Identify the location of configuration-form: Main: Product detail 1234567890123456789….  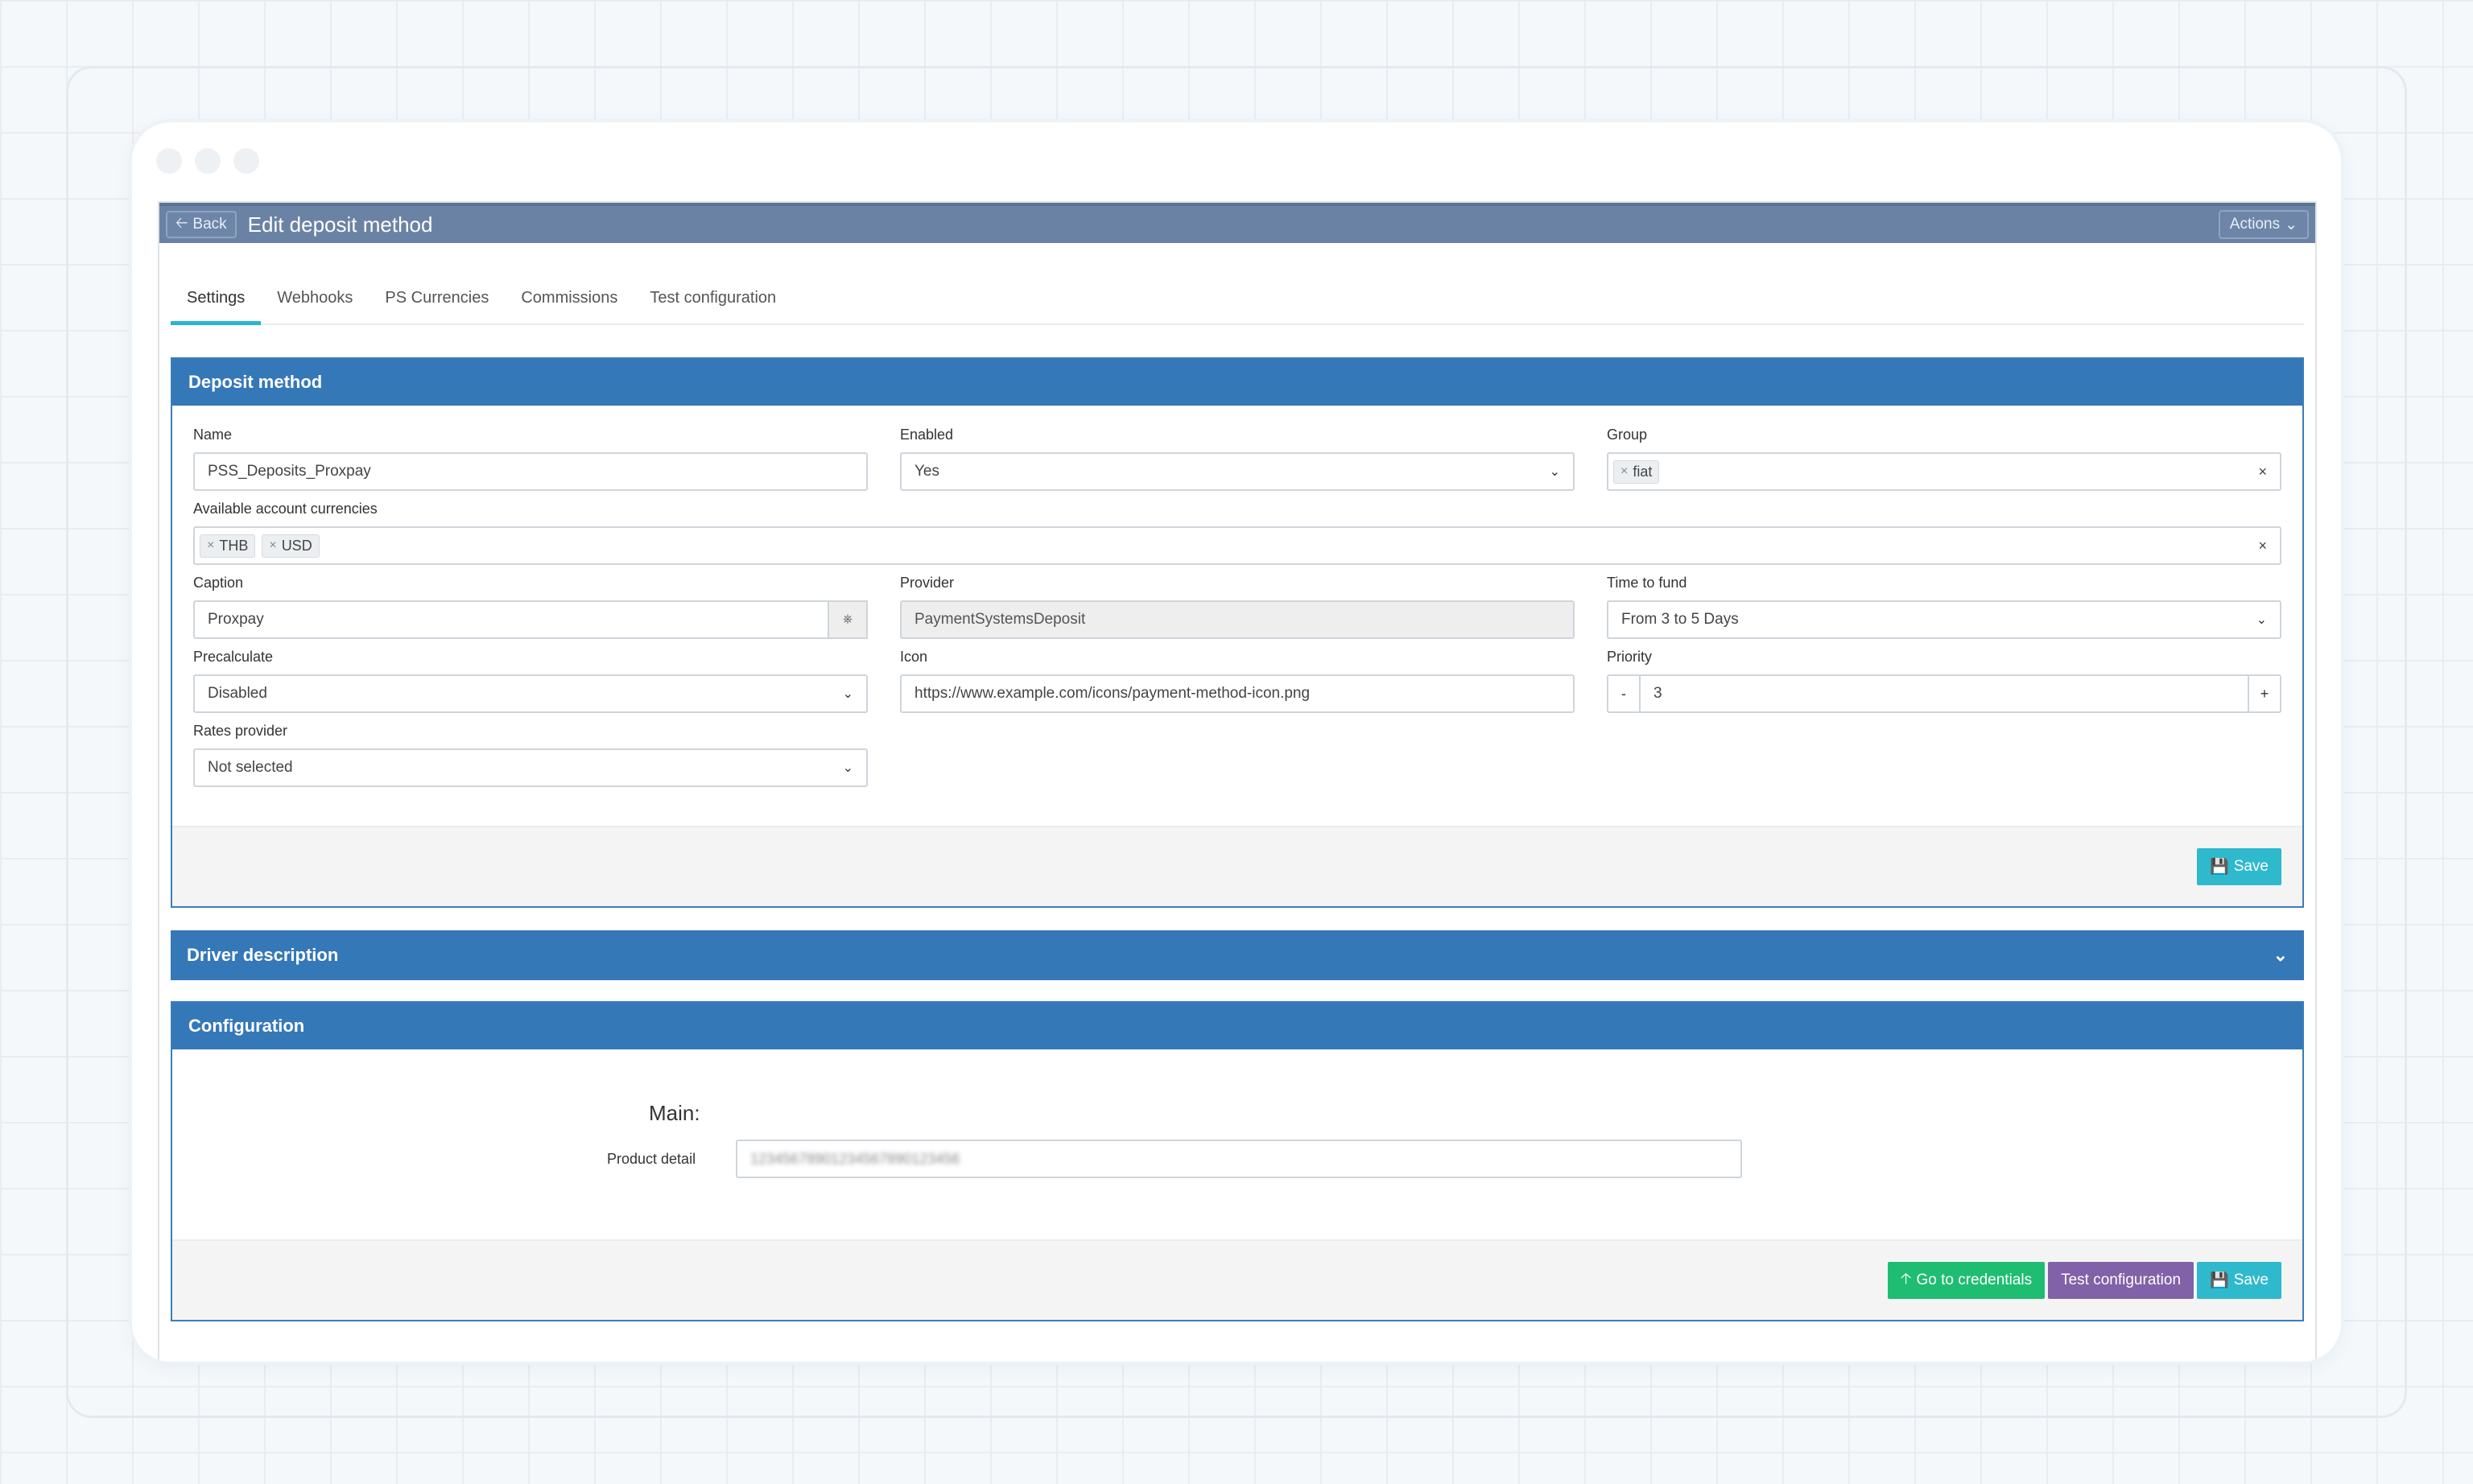
(1237, 1144).